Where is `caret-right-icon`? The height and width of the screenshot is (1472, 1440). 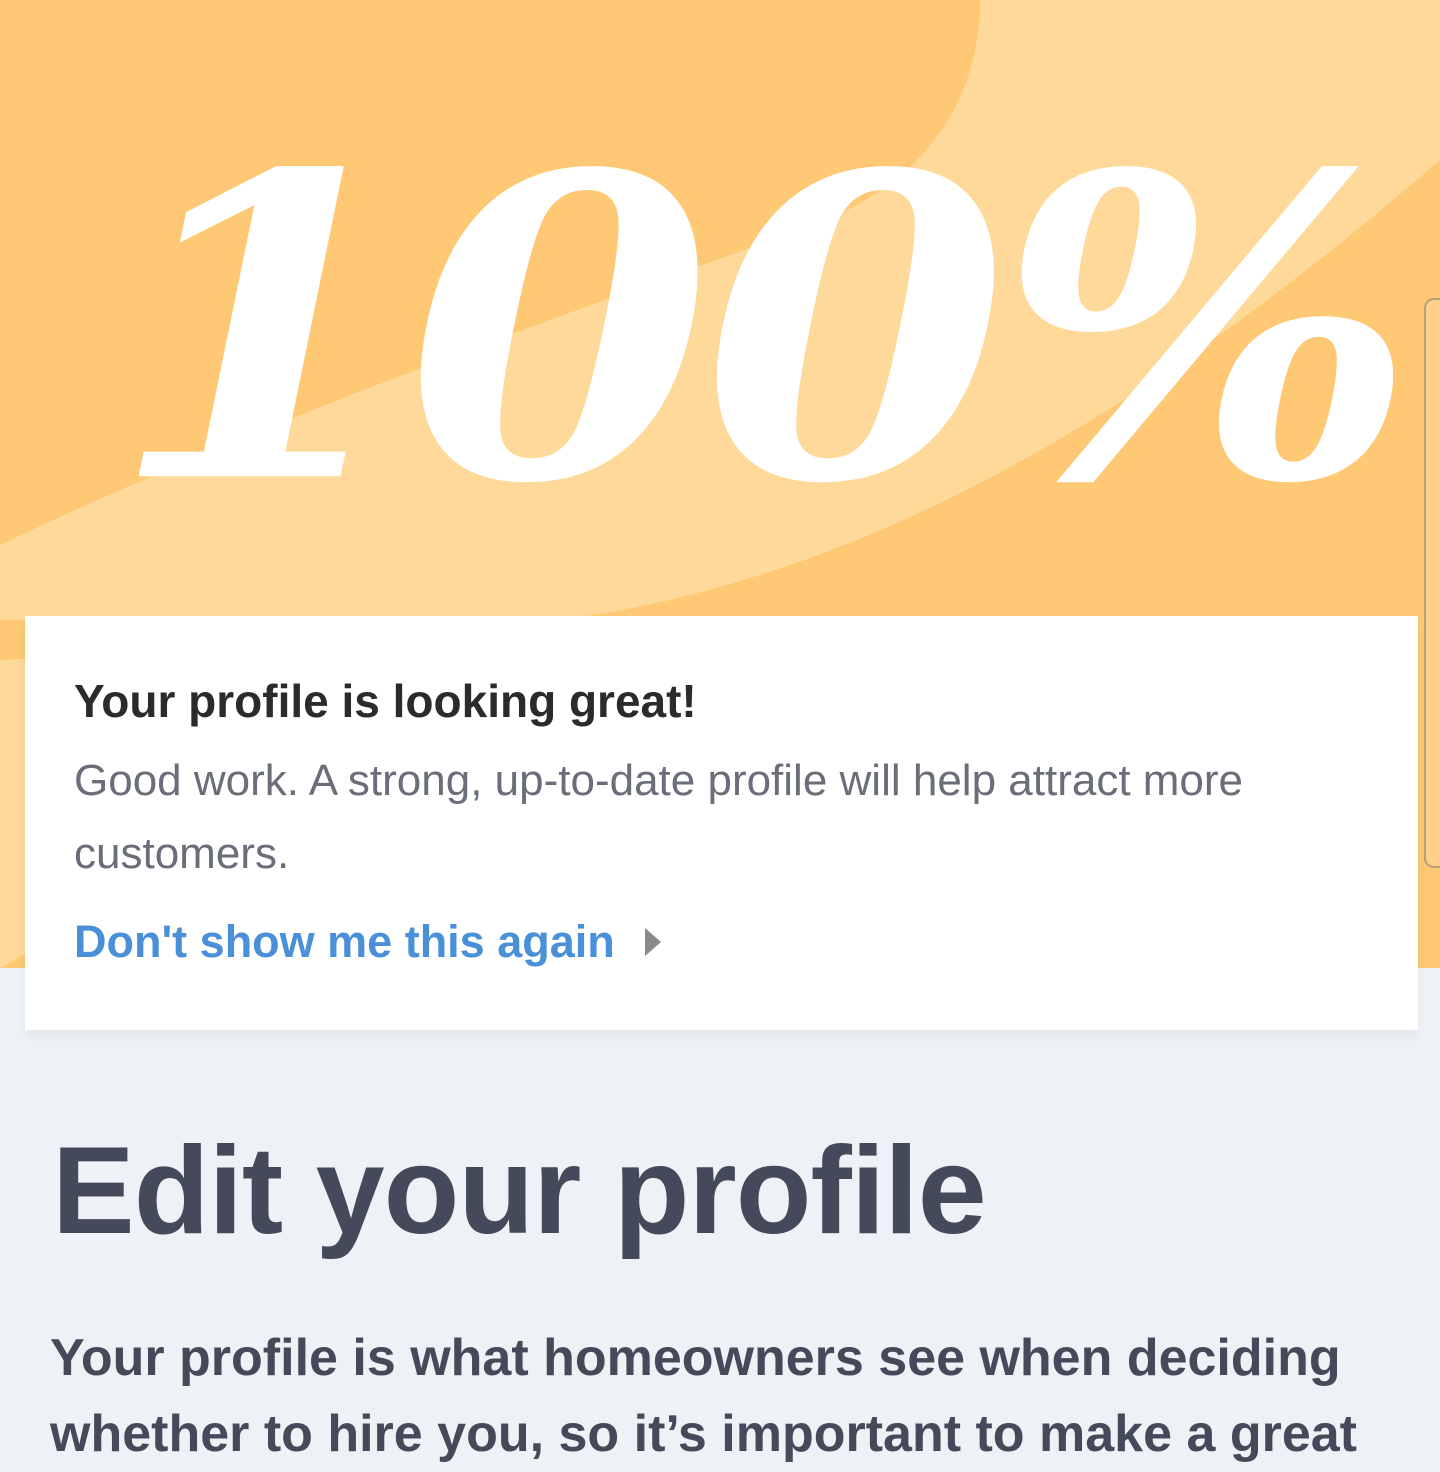
caret-right-icon is located at coordinates (652, 942).